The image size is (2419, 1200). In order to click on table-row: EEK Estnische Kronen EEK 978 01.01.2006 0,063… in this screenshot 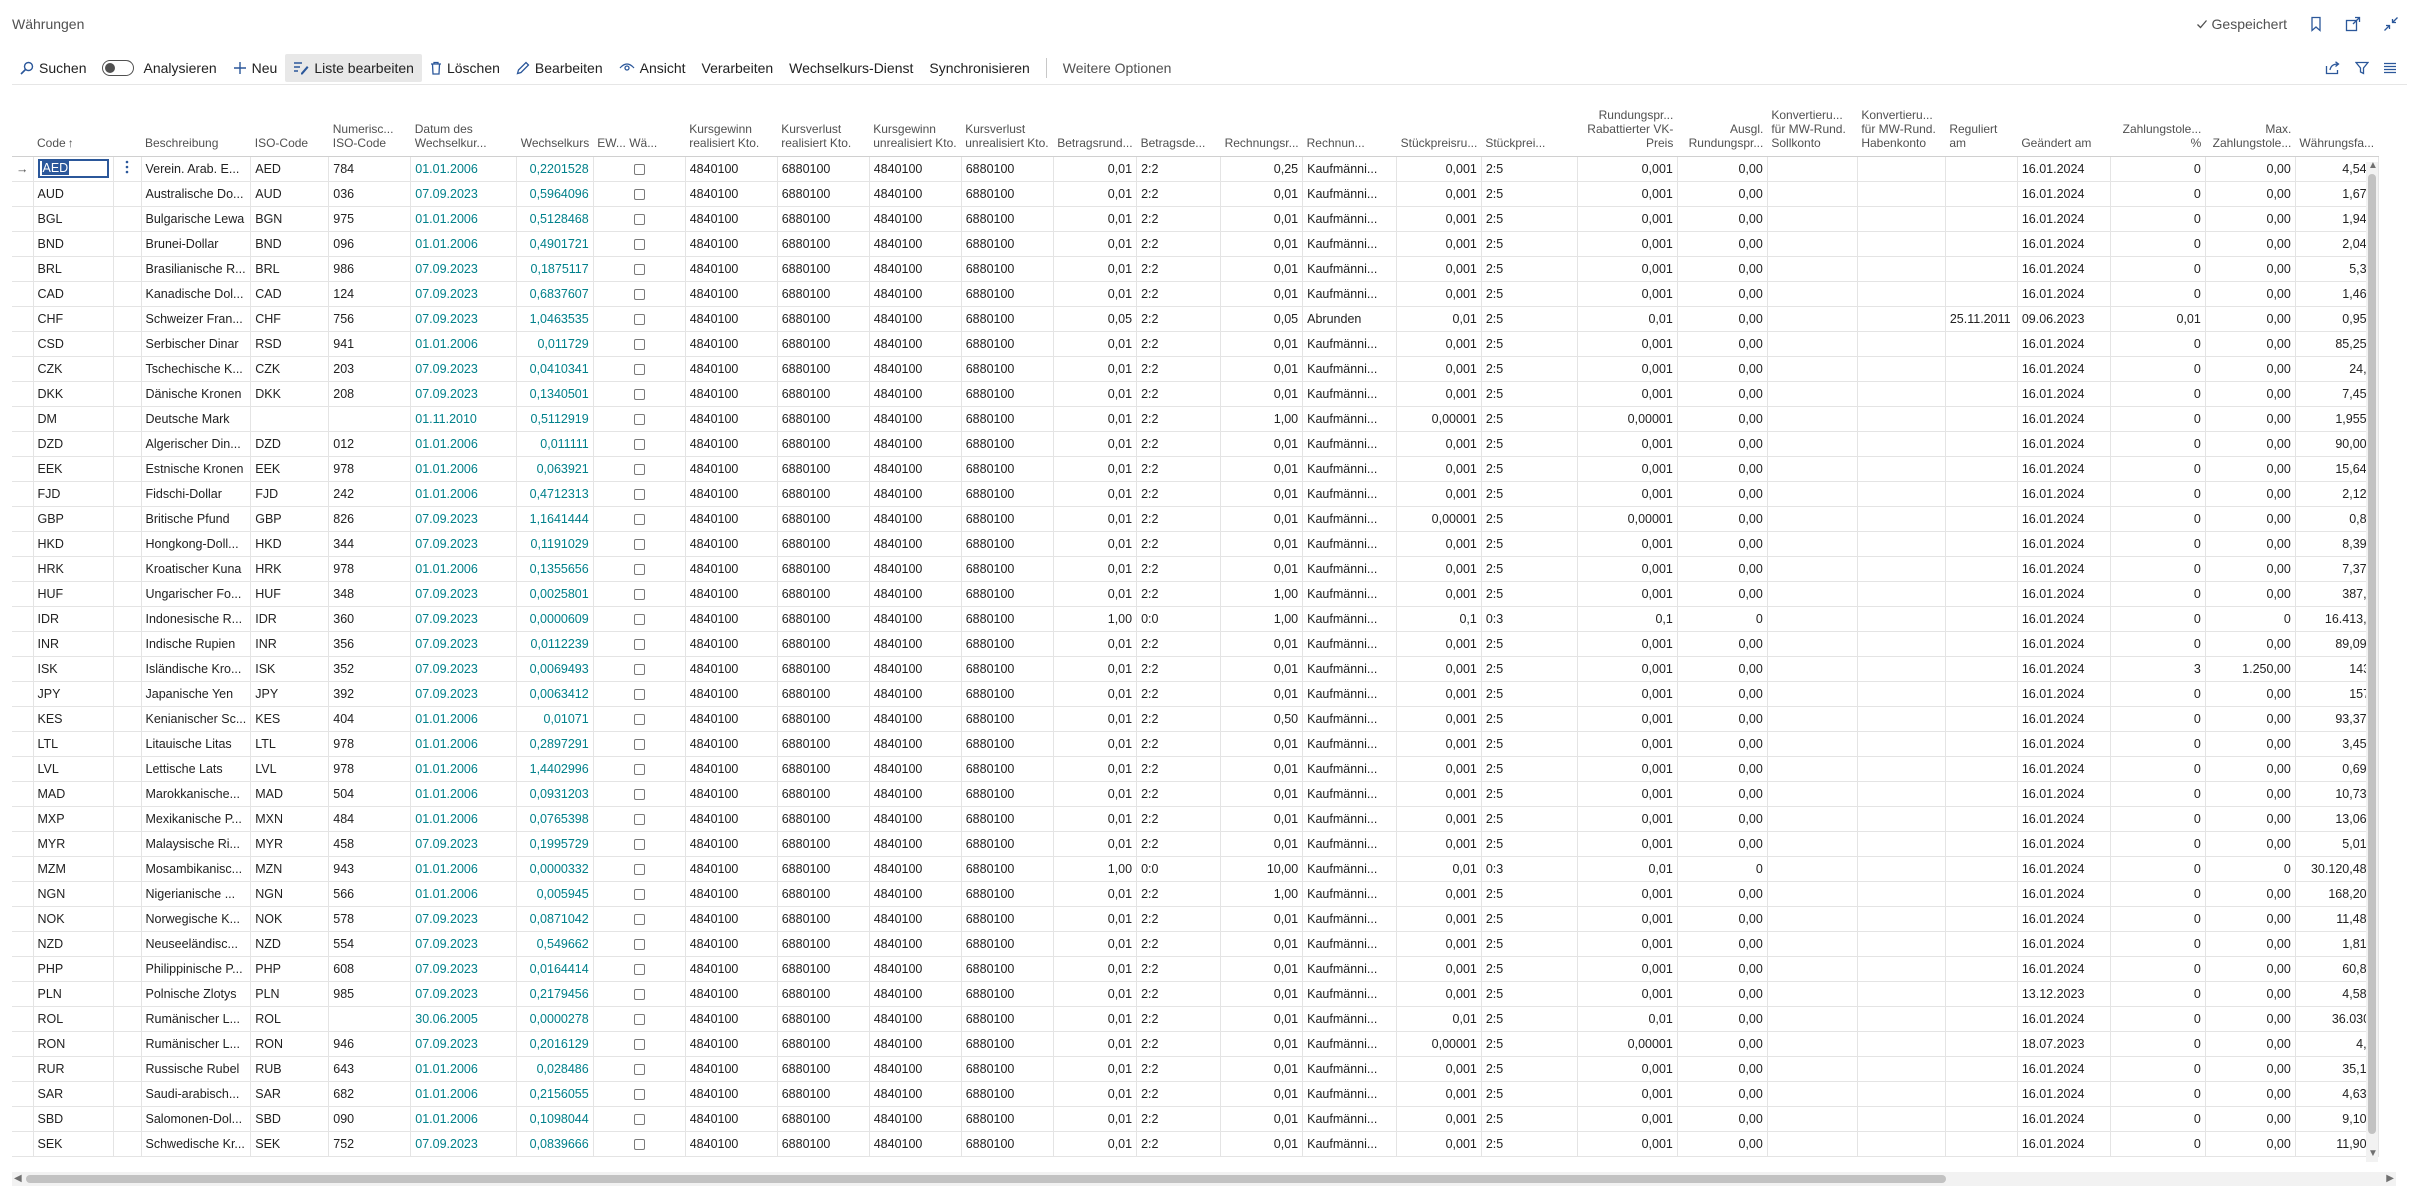, I will do `click(1195, 469)`.